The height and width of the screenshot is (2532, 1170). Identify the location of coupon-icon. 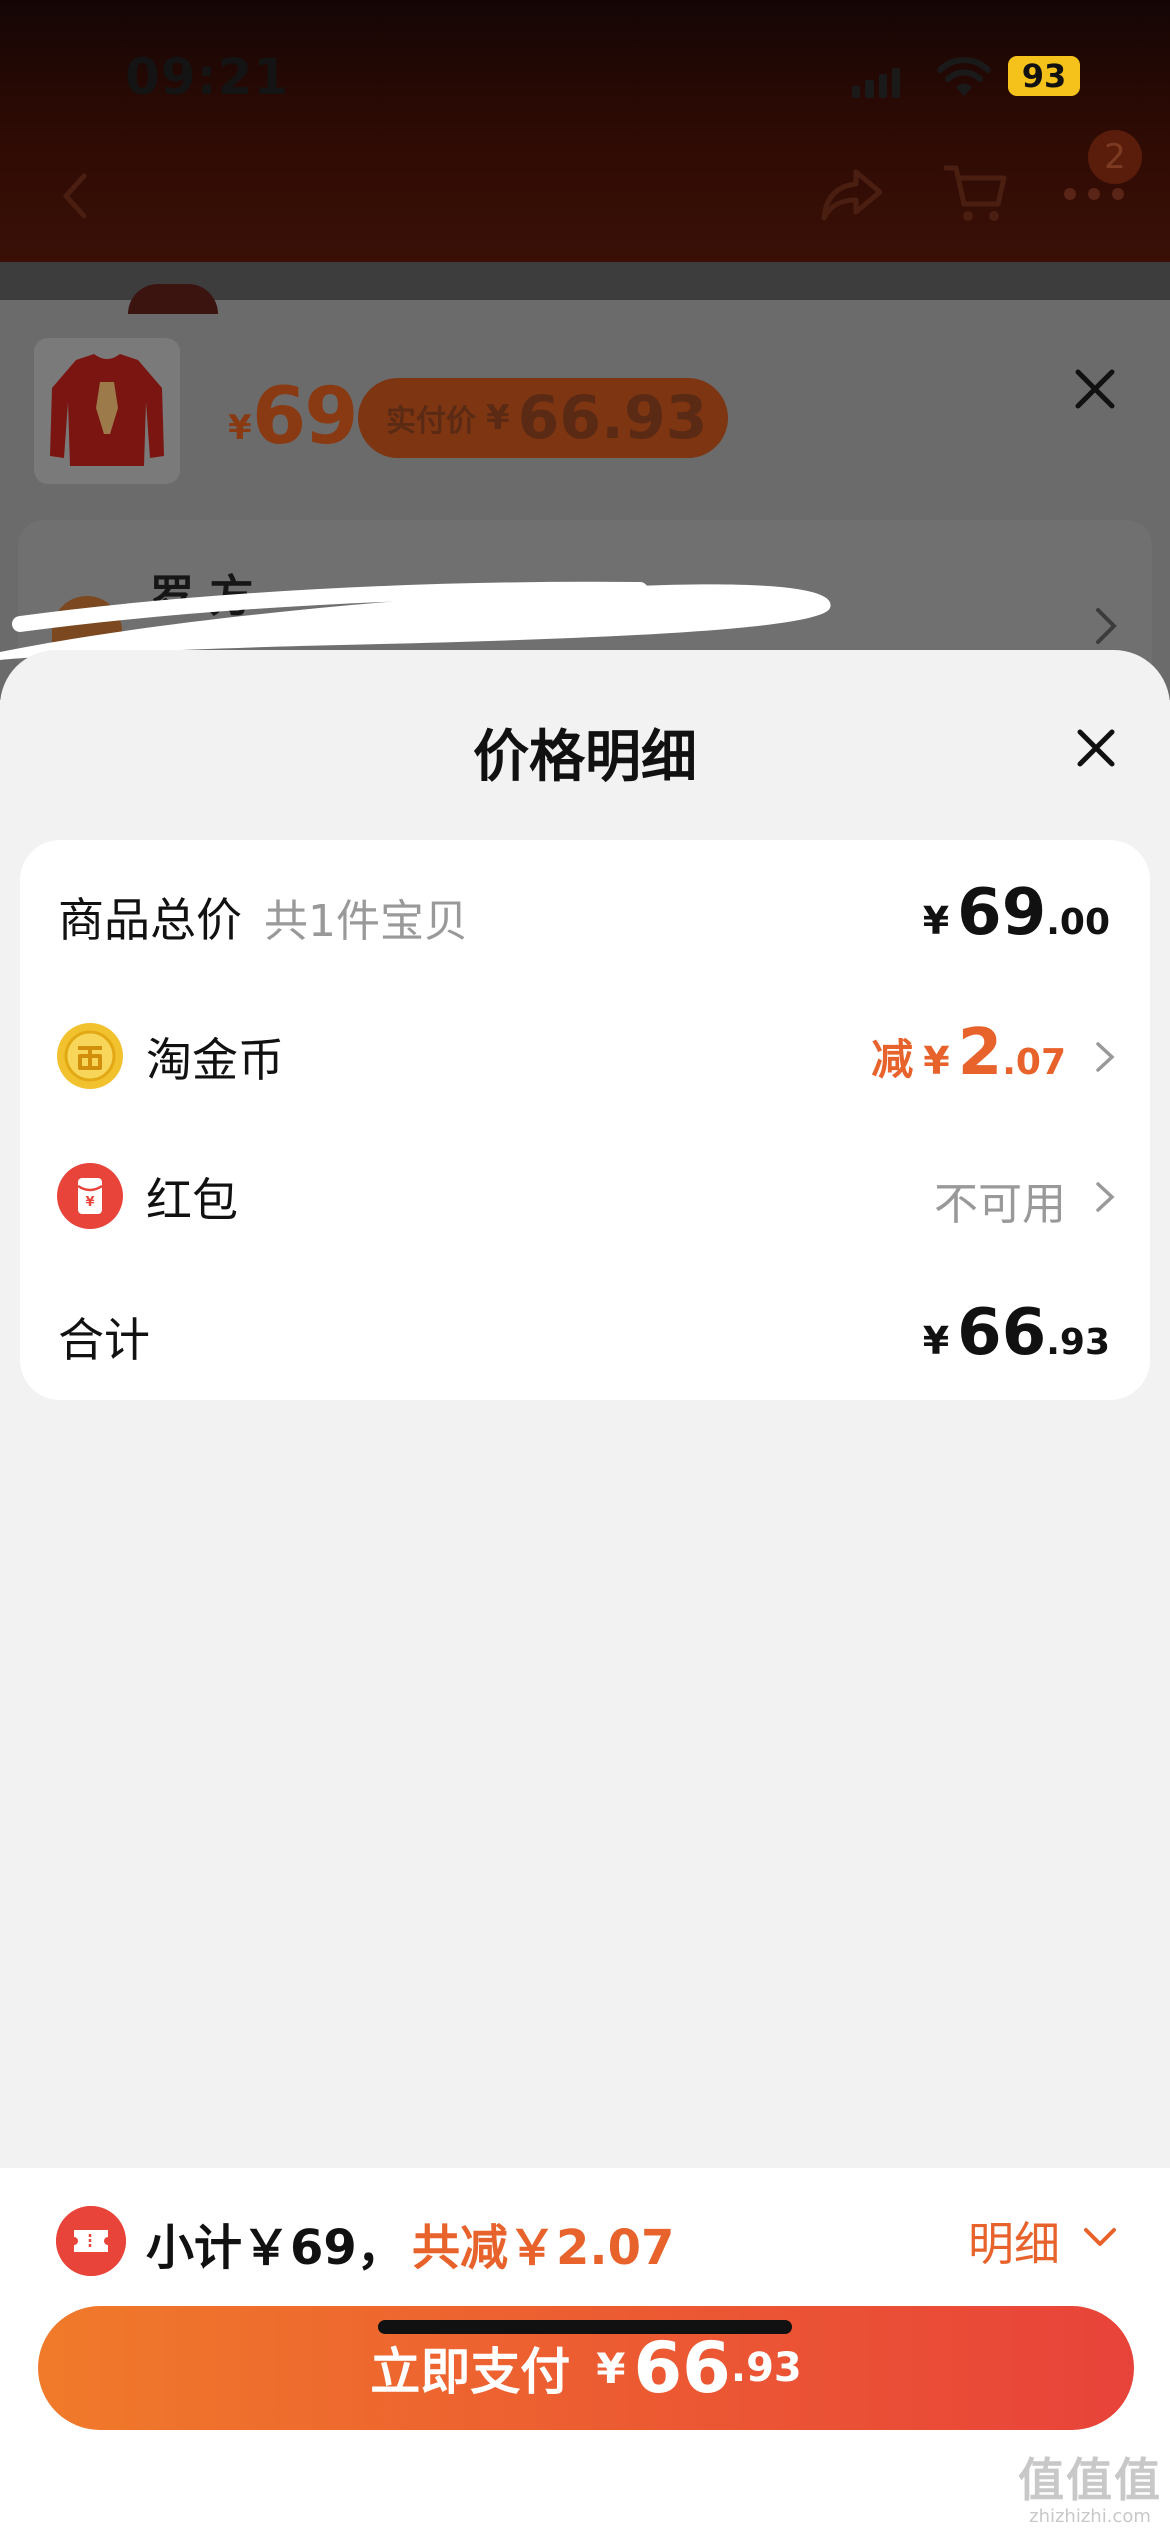
(91, 2241).